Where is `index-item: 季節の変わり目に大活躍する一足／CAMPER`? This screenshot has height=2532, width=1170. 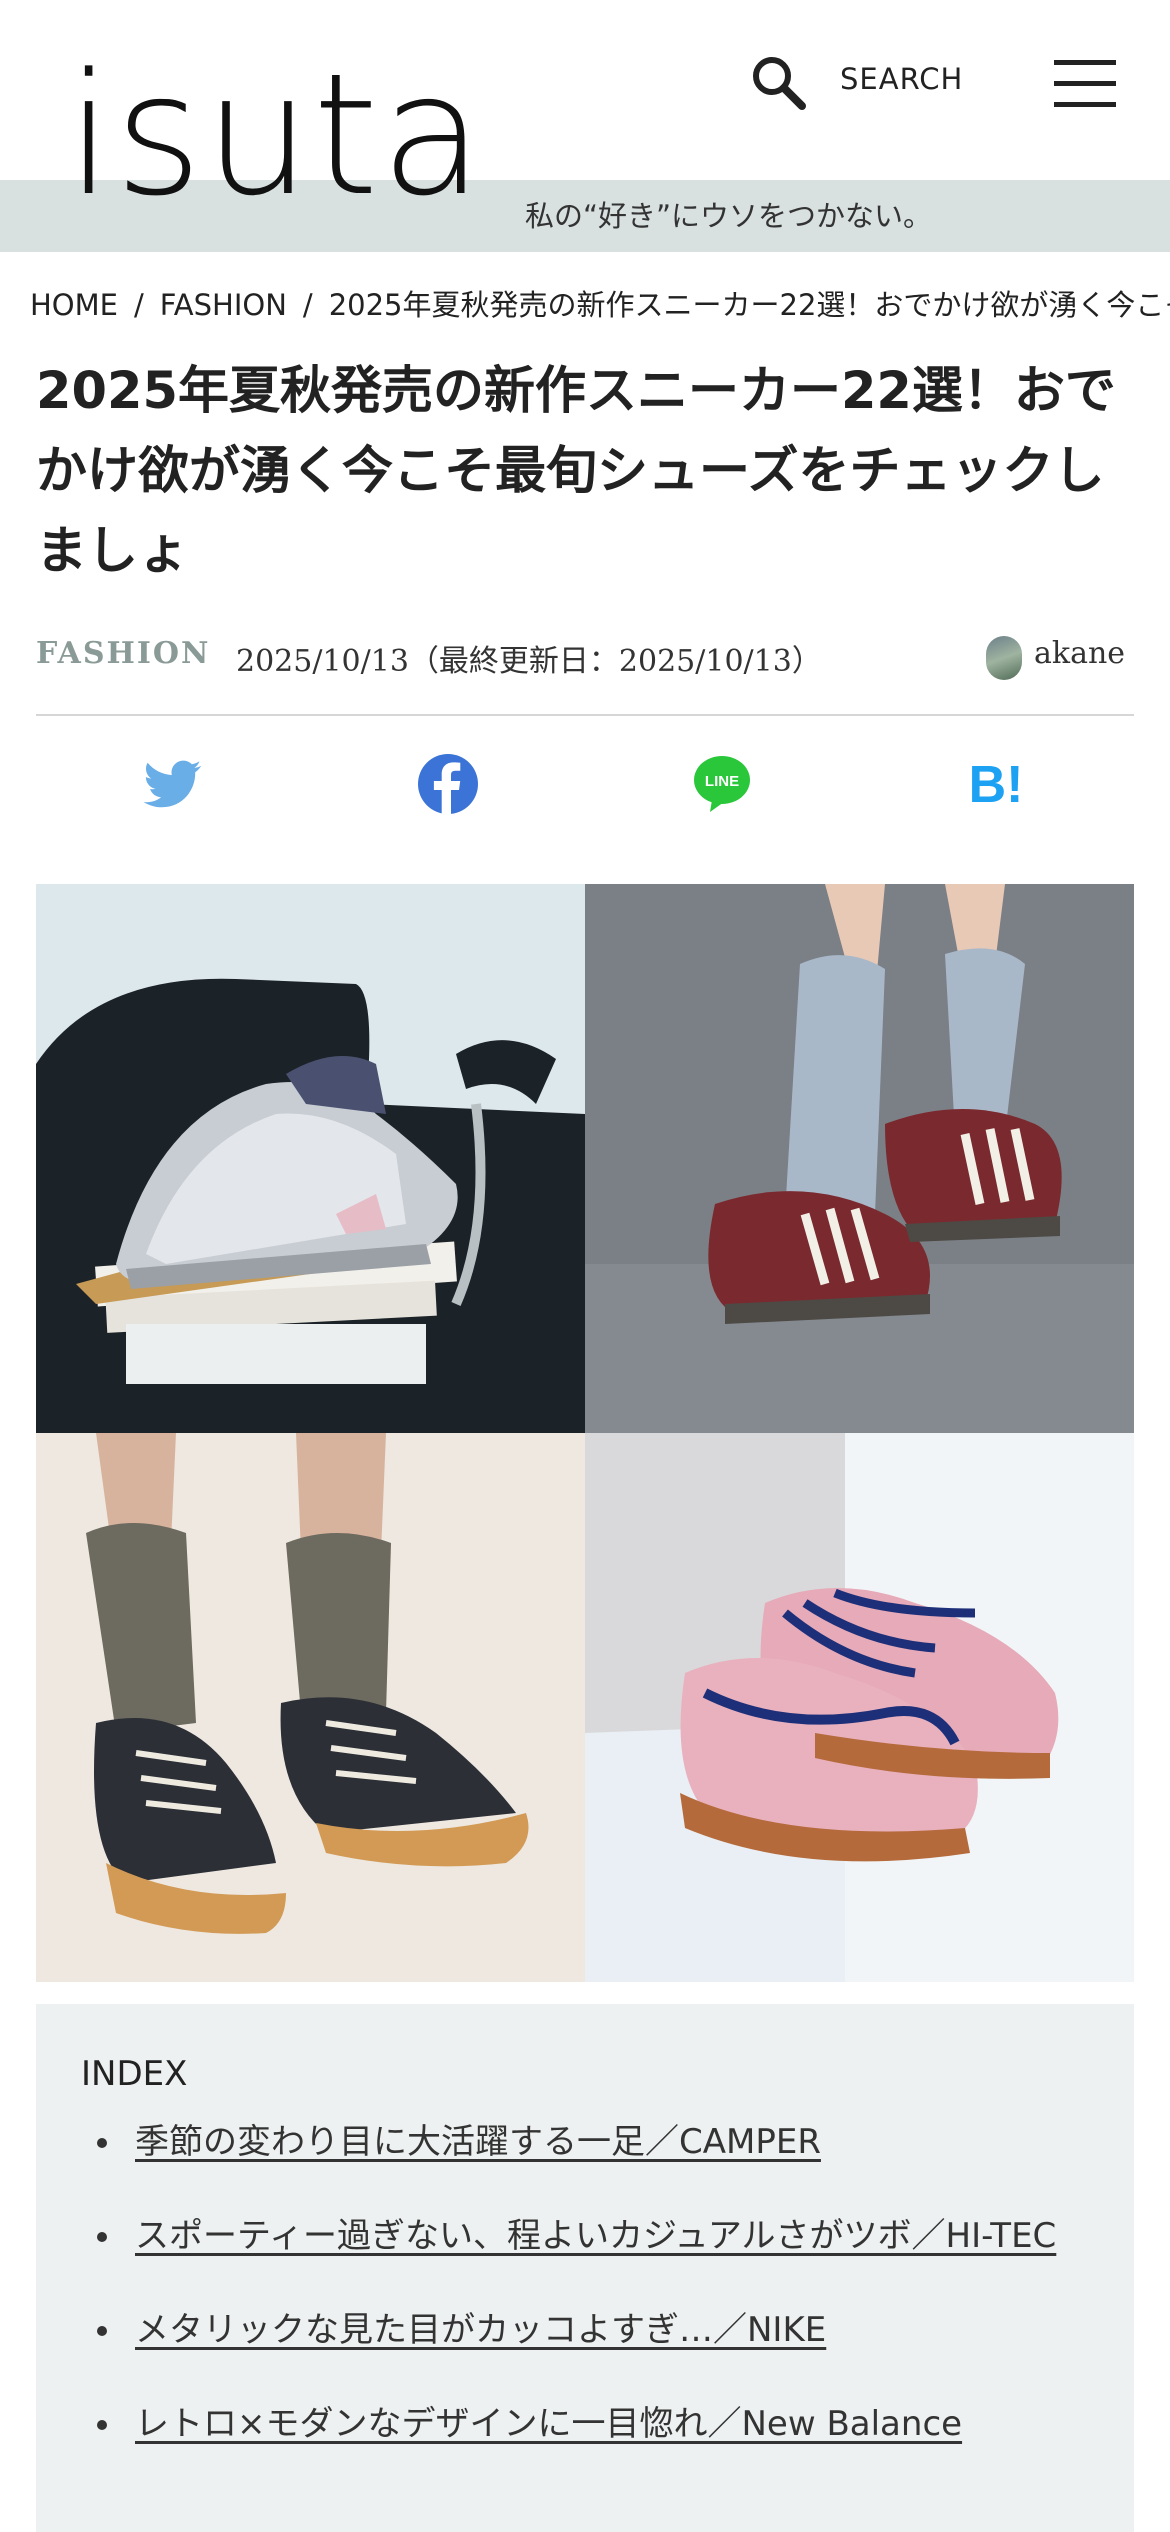 index-item: 季節の変わり目に大活躍する一足／CAMPER is located at coordinates (591, 2142).